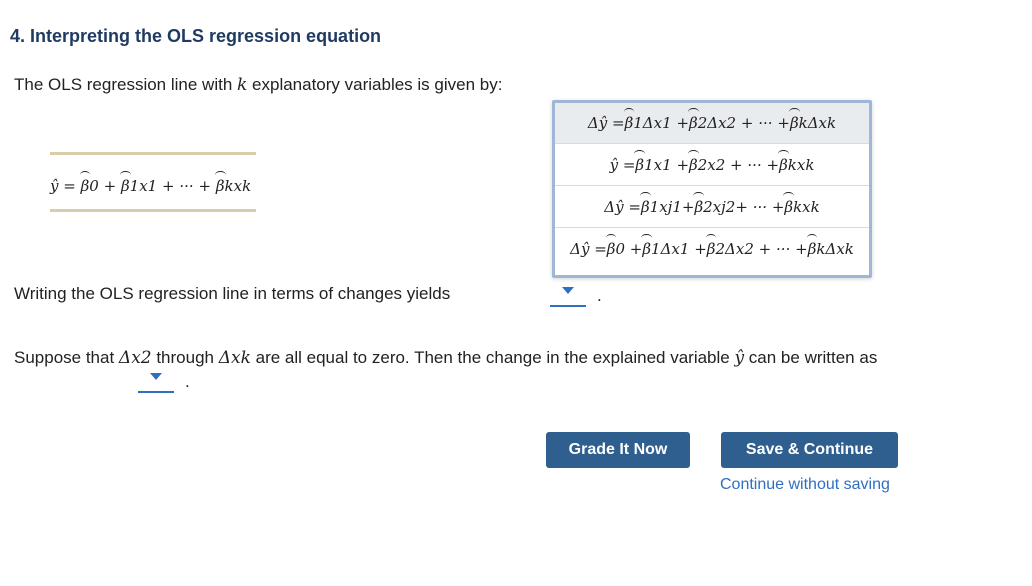 The height and width of the screenshot is (586, 1032). I want to click on q2-part4: can be written as, so click(811, 357).